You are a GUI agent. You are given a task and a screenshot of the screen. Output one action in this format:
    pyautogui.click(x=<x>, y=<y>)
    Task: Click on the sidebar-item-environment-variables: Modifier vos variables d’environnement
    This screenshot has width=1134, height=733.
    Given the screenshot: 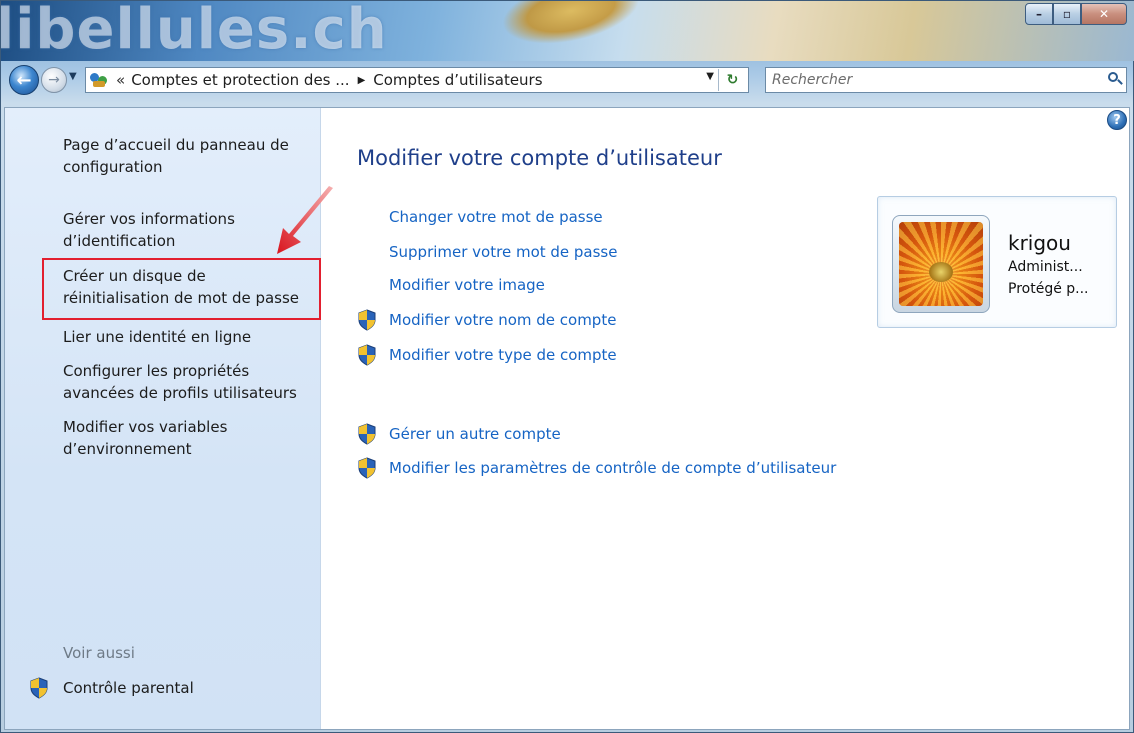 What is the action you would take?
    pyautogui.click(x=188, y=438)
    